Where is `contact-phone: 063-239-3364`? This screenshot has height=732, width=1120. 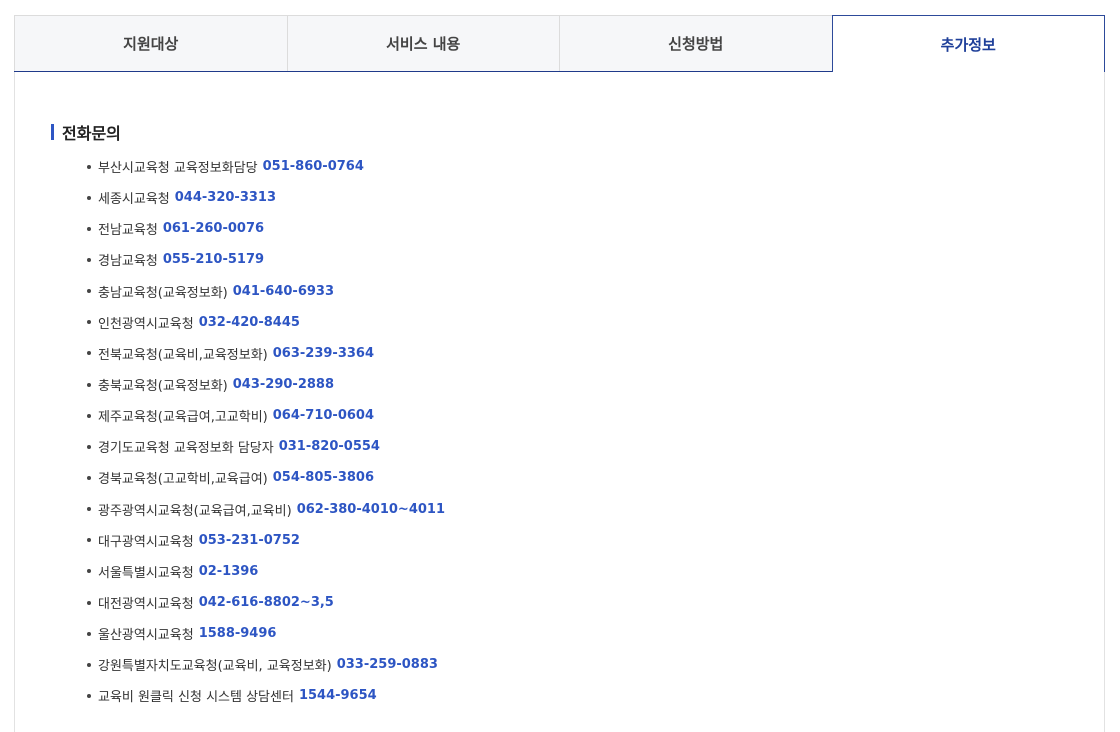
contact-phone: 063-239-3364 is located at coordinates (323, 353).